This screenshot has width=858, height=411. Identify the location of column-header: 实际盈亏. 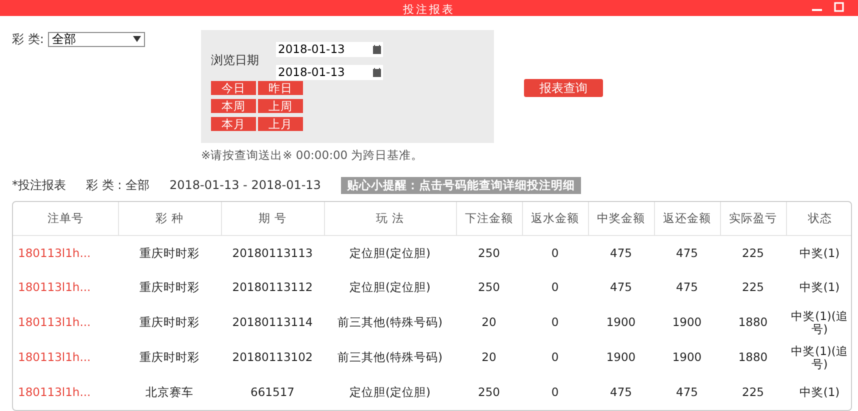
(753, 219).